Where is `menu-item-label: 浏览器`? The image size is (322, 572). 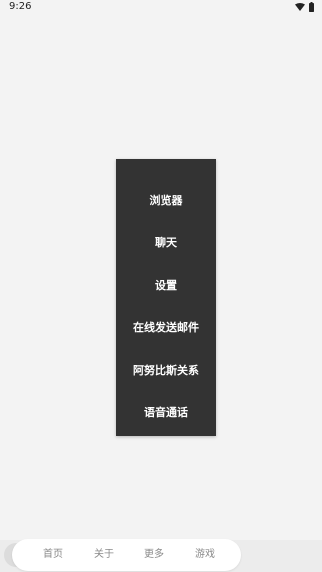 menu-item-label: 浏览器 is located at coordinates (166, 200).